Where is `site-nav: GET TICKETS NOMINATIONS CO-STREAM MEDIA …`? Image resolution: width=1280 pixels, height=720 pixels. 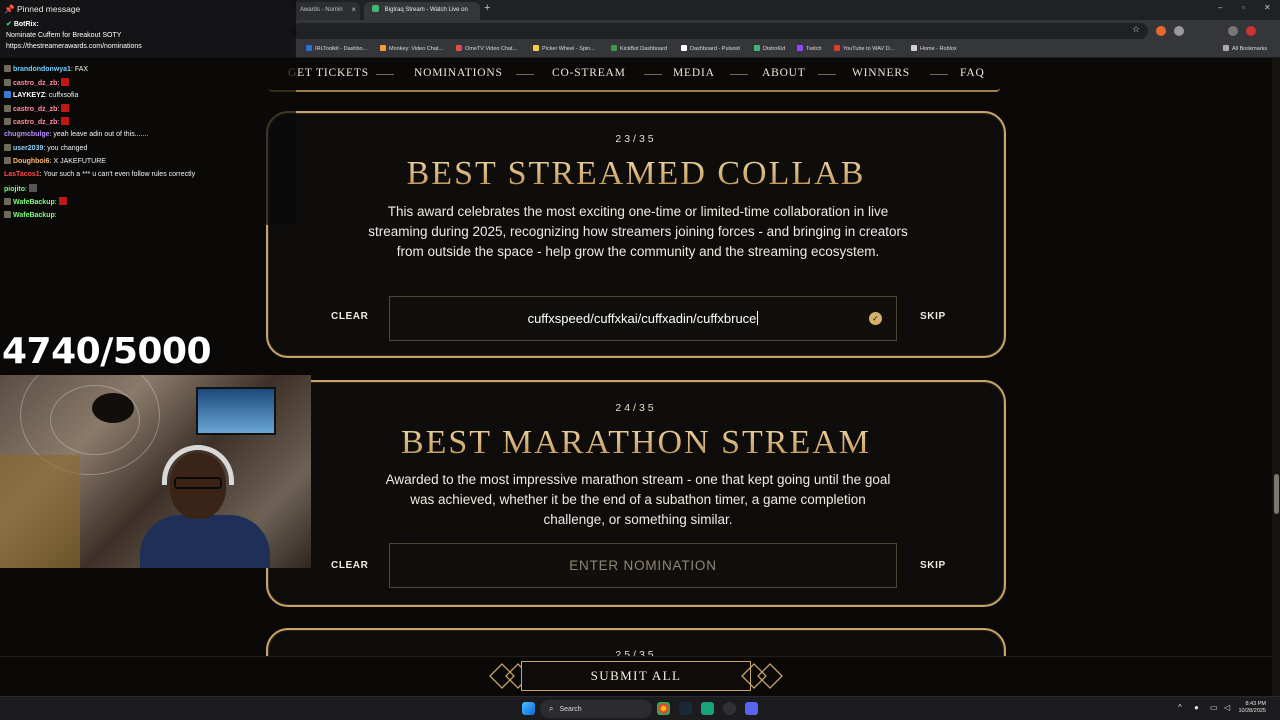
site-nav: GET TICKETS NOMINATIONS CO-STREAM MEDIA … is located at coordinates (636, 73).